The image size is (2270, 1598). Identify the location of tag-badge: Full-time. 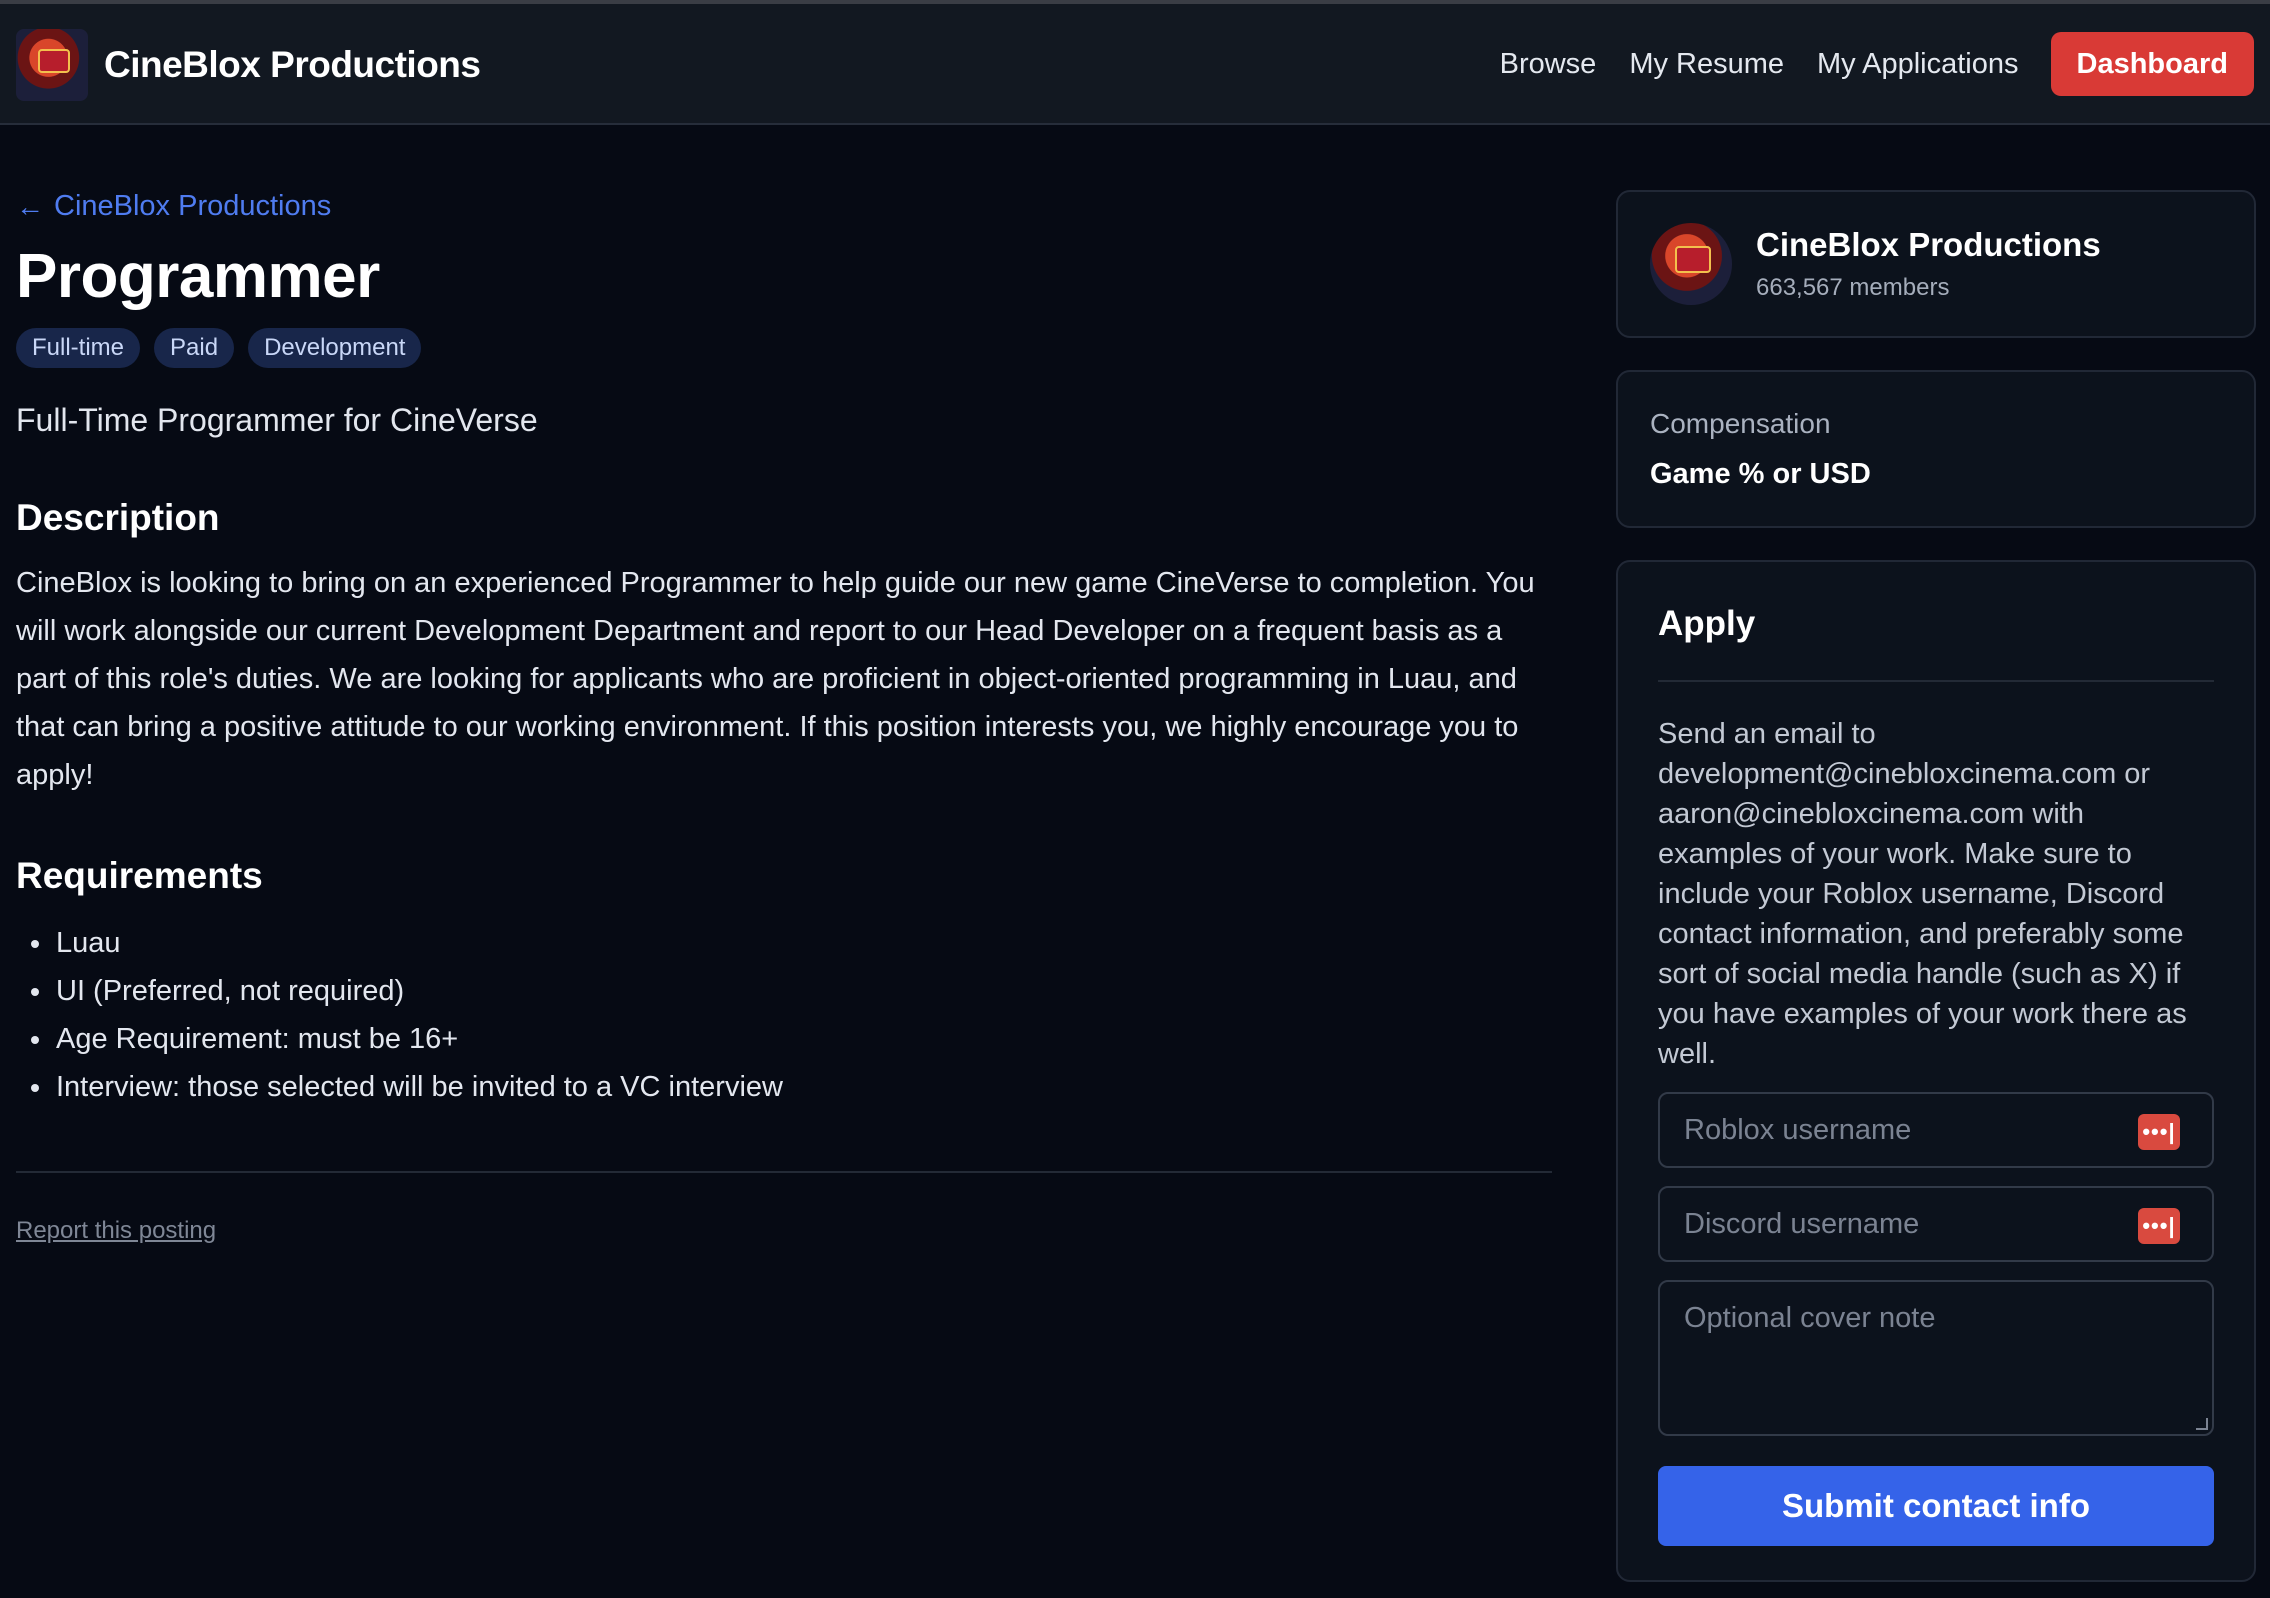
(78, 348).